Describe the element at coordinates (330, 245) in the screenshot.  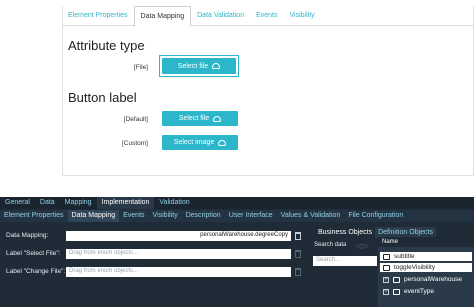
I see `search-data-label: Search data` at that location.